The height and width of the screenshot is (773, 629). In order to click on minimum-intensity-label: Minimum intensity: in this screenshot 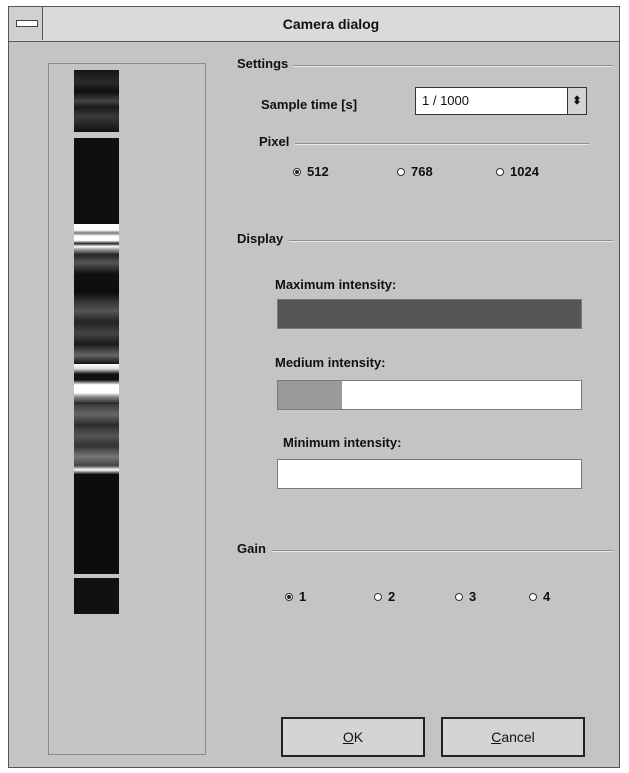, I will do `click(342, 442)`.